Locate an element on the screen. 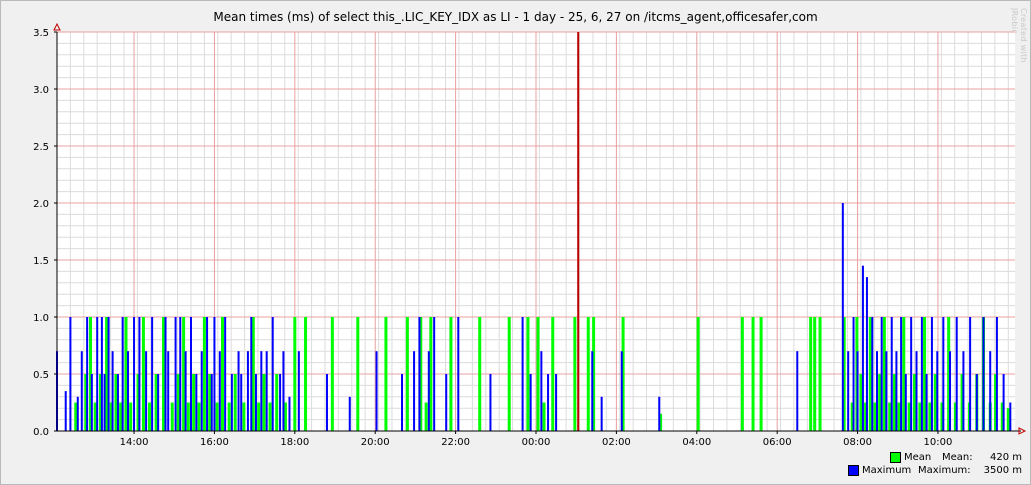 This screenshot has width=1031, height=485. x-tick-label: 16:00 is located at coordinates (214, 442).